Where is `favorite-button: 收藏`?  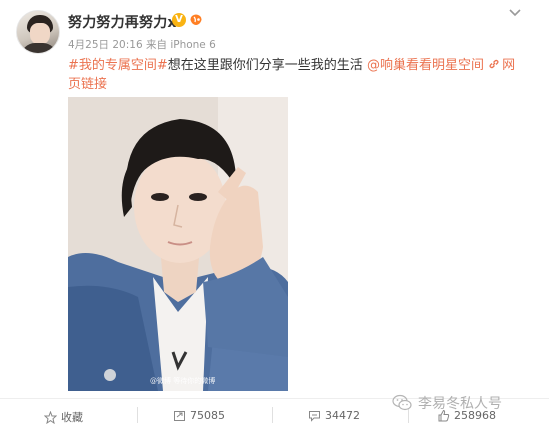
favorite-button: 收藏 is located at coordinates (63, 417).